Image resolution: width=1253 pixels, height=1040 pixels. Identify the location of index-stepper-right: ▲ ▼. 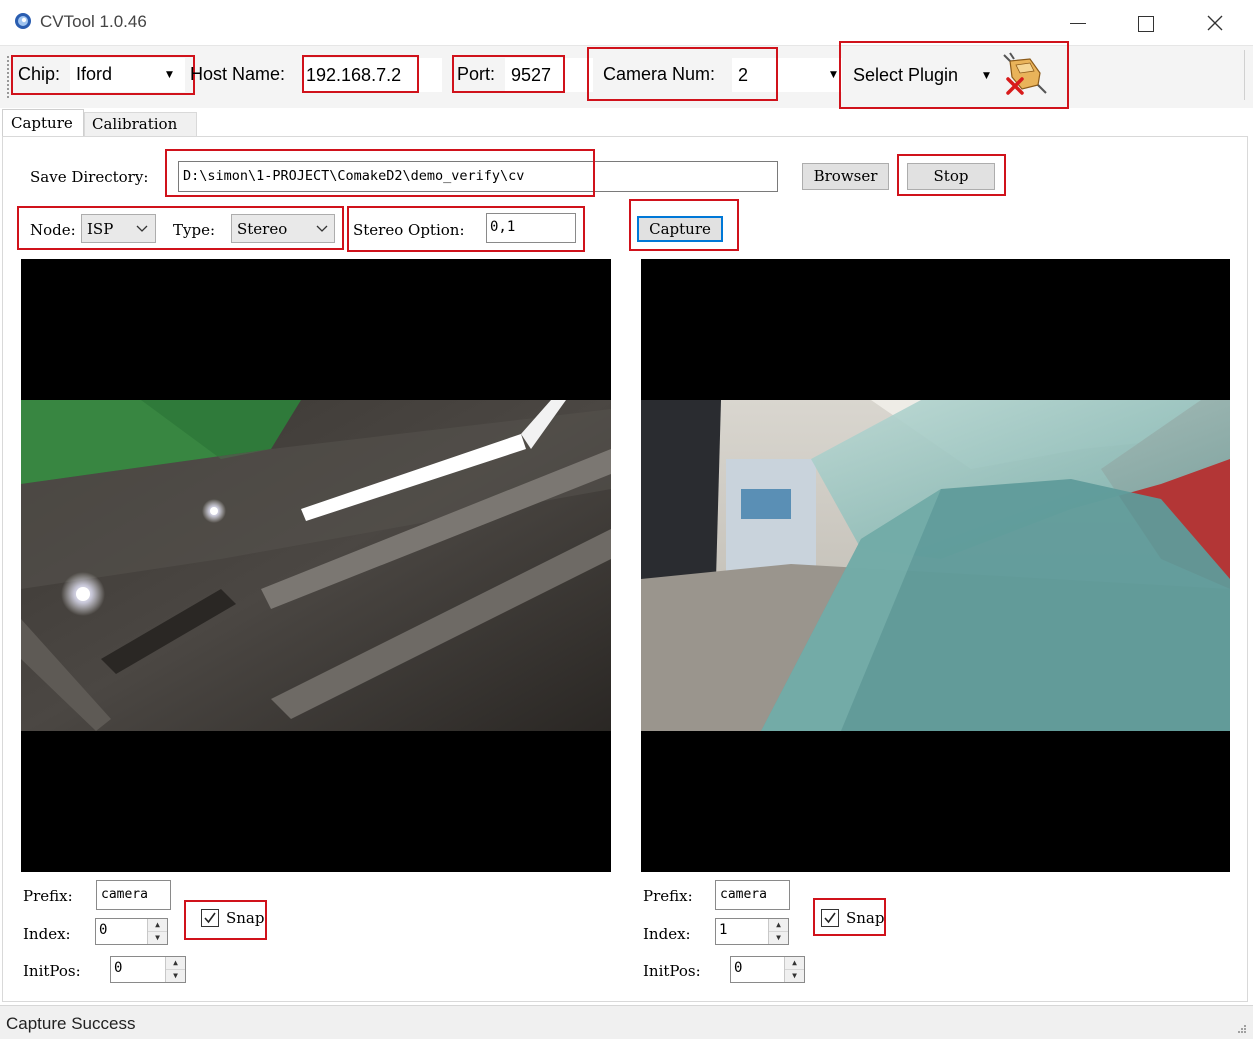
(778, 931).